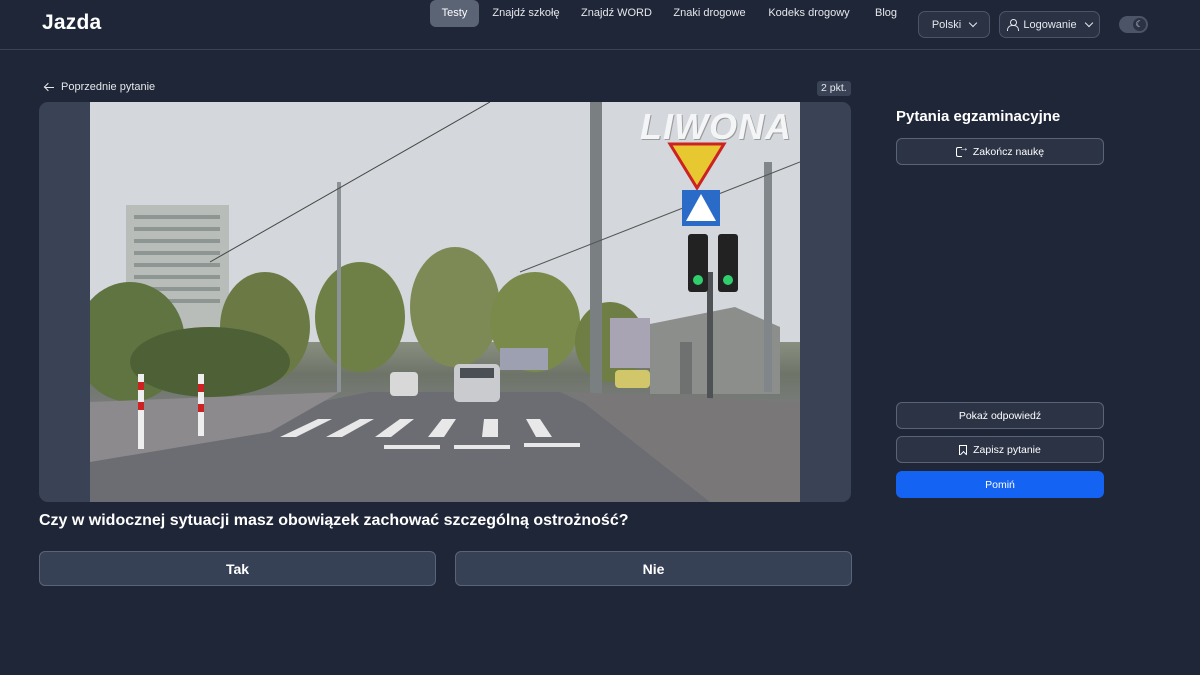 This screenshot has height=675, width=1200. I want to click on points-badge: 2 pkt., so click(834, 88).